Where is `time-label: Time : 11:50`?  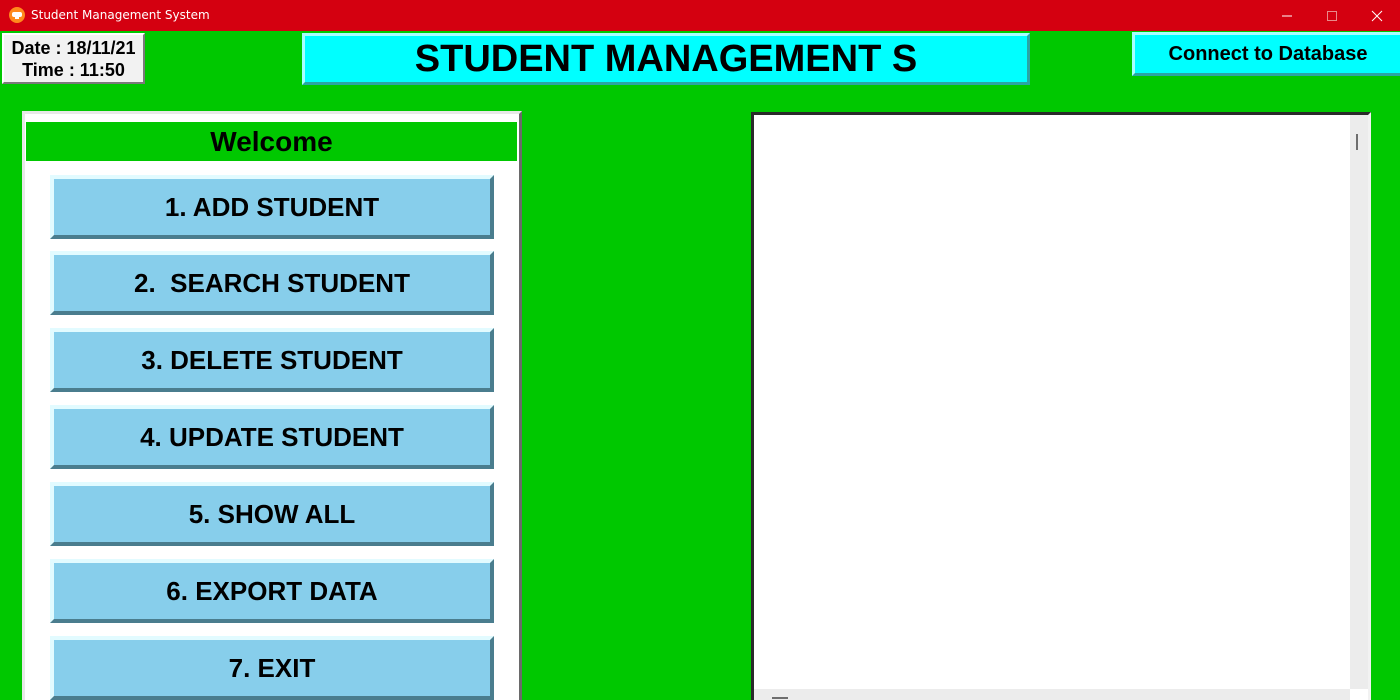
time-label: Time : 11:50 is located at coordinates (73, 70).